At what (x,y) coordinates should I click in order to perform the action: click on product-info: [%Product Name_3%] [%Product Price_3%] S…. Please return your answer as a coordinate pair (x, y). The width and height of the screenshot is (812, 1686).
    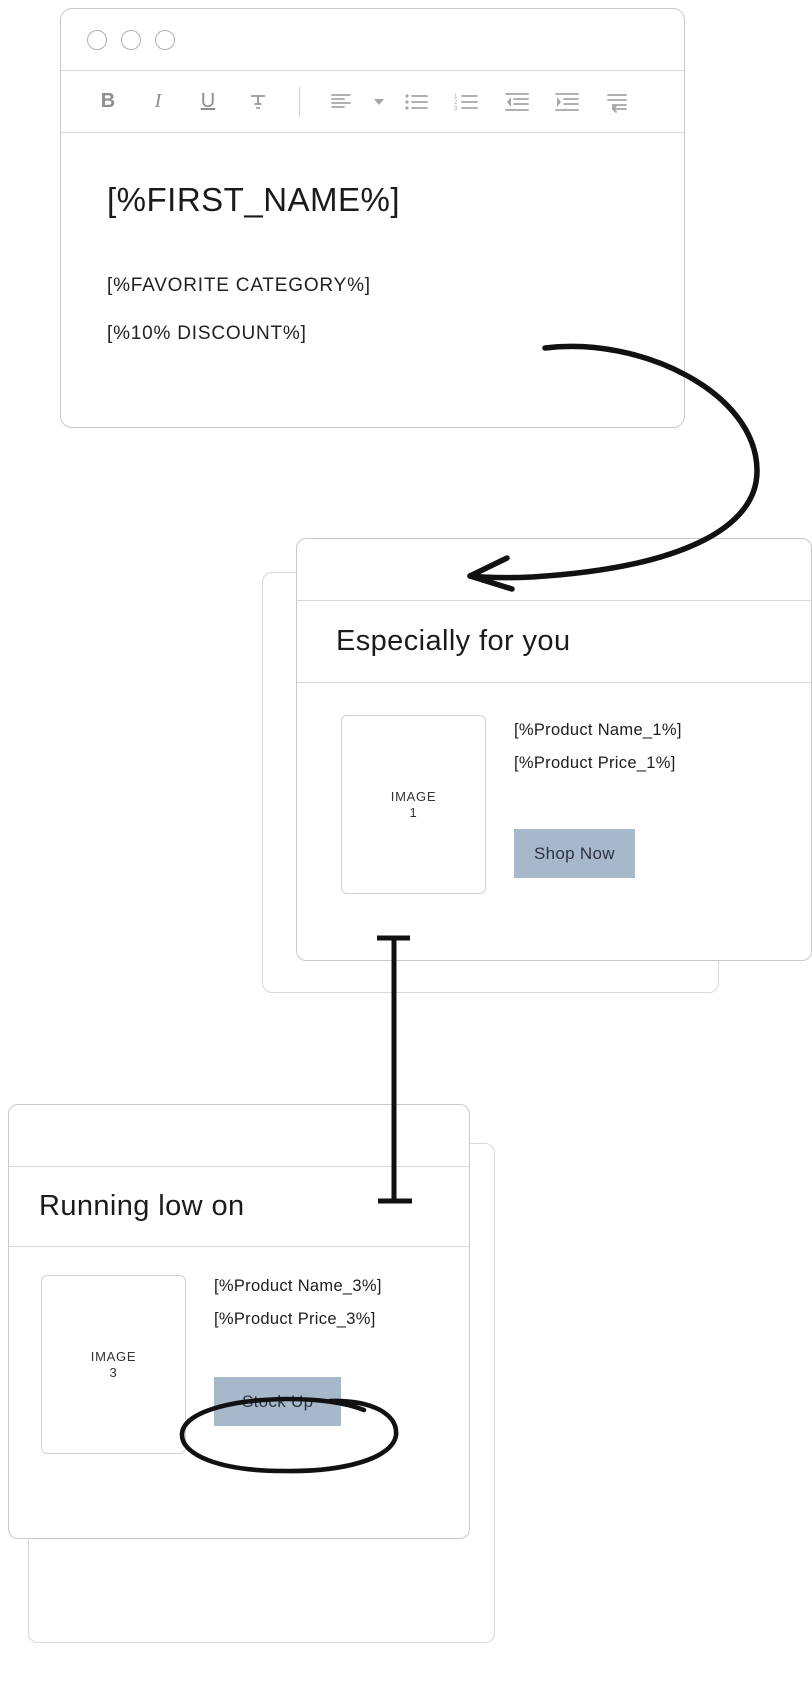
    Looking at the image, I should click on (298, 1364).